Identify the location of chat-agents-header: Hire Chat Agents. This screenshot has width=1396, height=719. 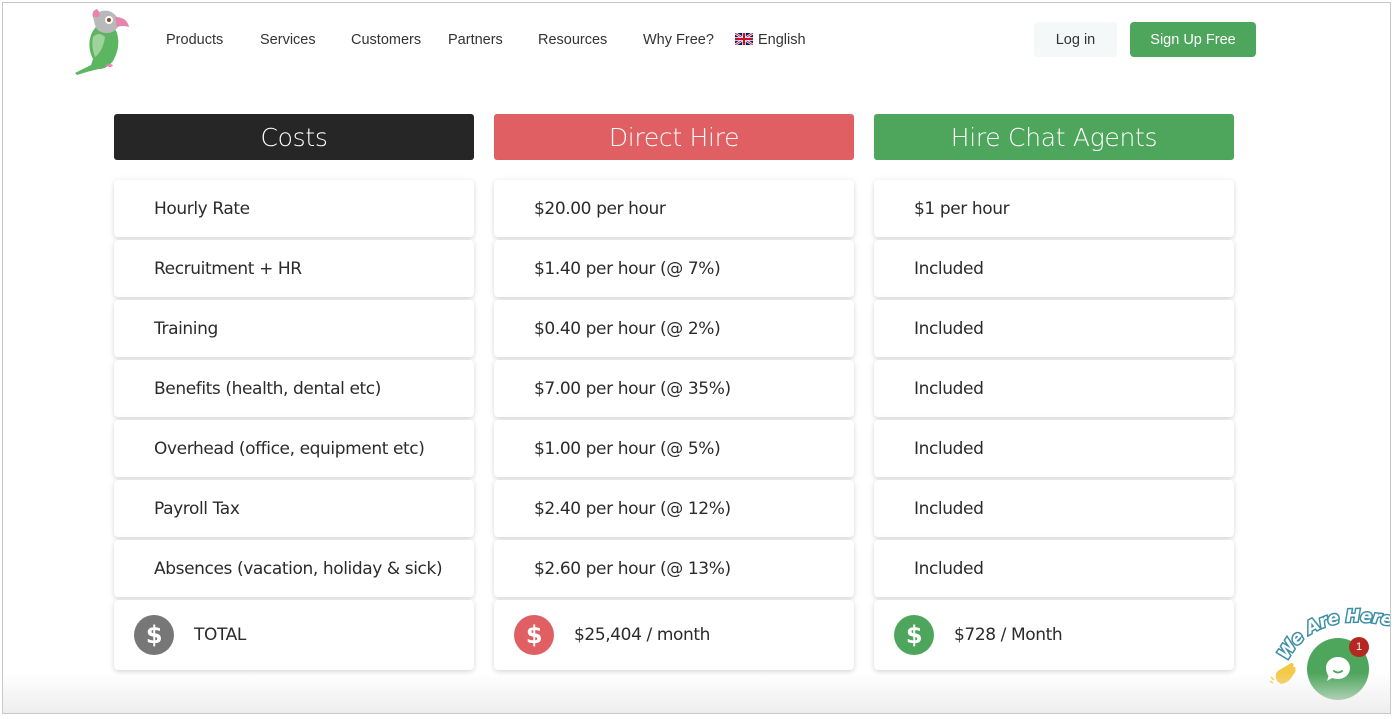
(1054, 137).